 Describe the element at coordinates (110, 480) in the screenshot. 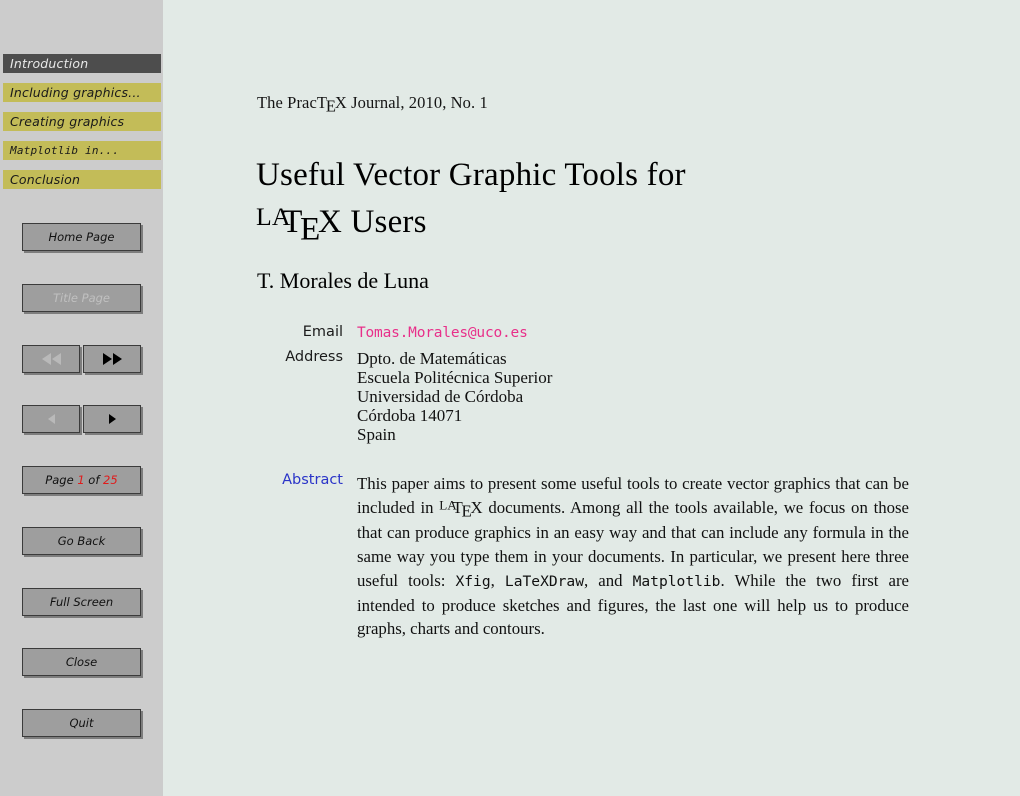

I see `total-page-number: 25` at that location.